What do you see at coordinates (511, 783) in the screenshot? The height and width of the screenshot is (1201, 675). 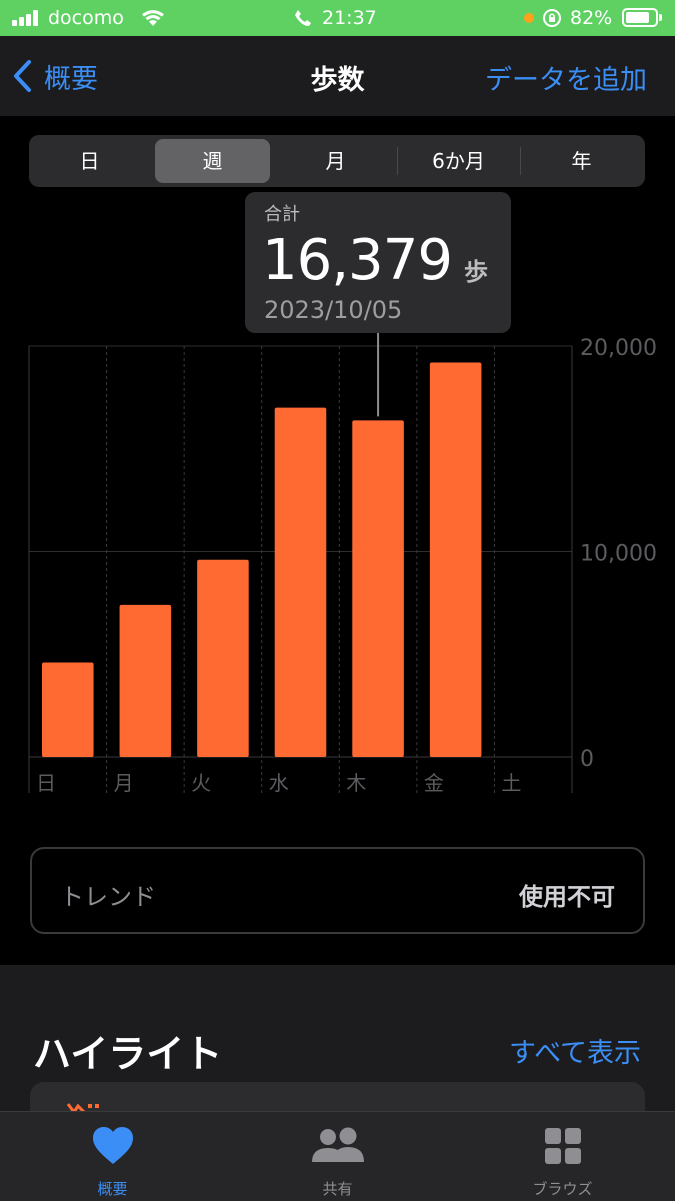 I see `x-tick-label: 土` at bounding box center [511, 783].